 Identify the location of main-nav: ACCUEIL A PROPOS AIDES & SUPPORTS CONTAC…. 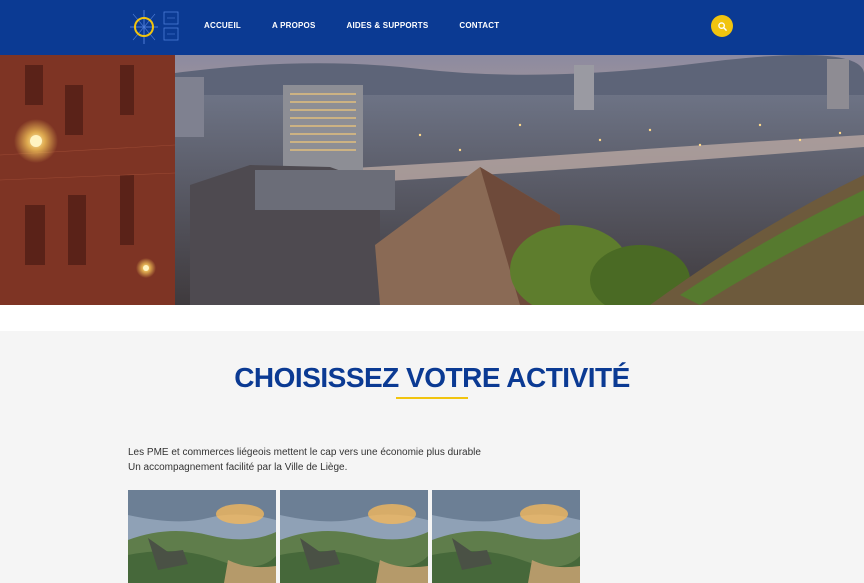
(367, 25).